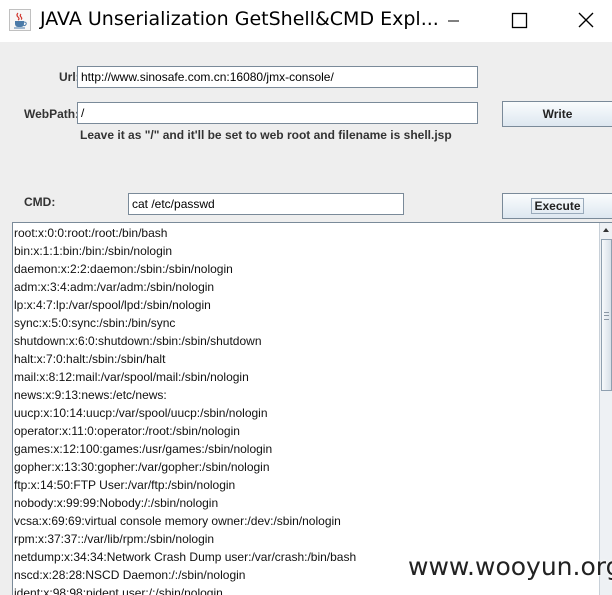  I want to click on output-line: nscd:x:28:28:NSCD Daemon:/:/sbin/nologin, so click(130, 575).